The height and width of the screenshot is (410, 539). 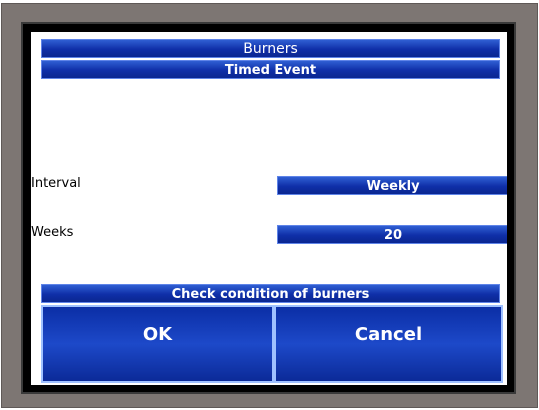 What do you see at coordinates (392, 185) in the screenshot?
I see `interval-field: Weekly` at bounding box center [392, 185].